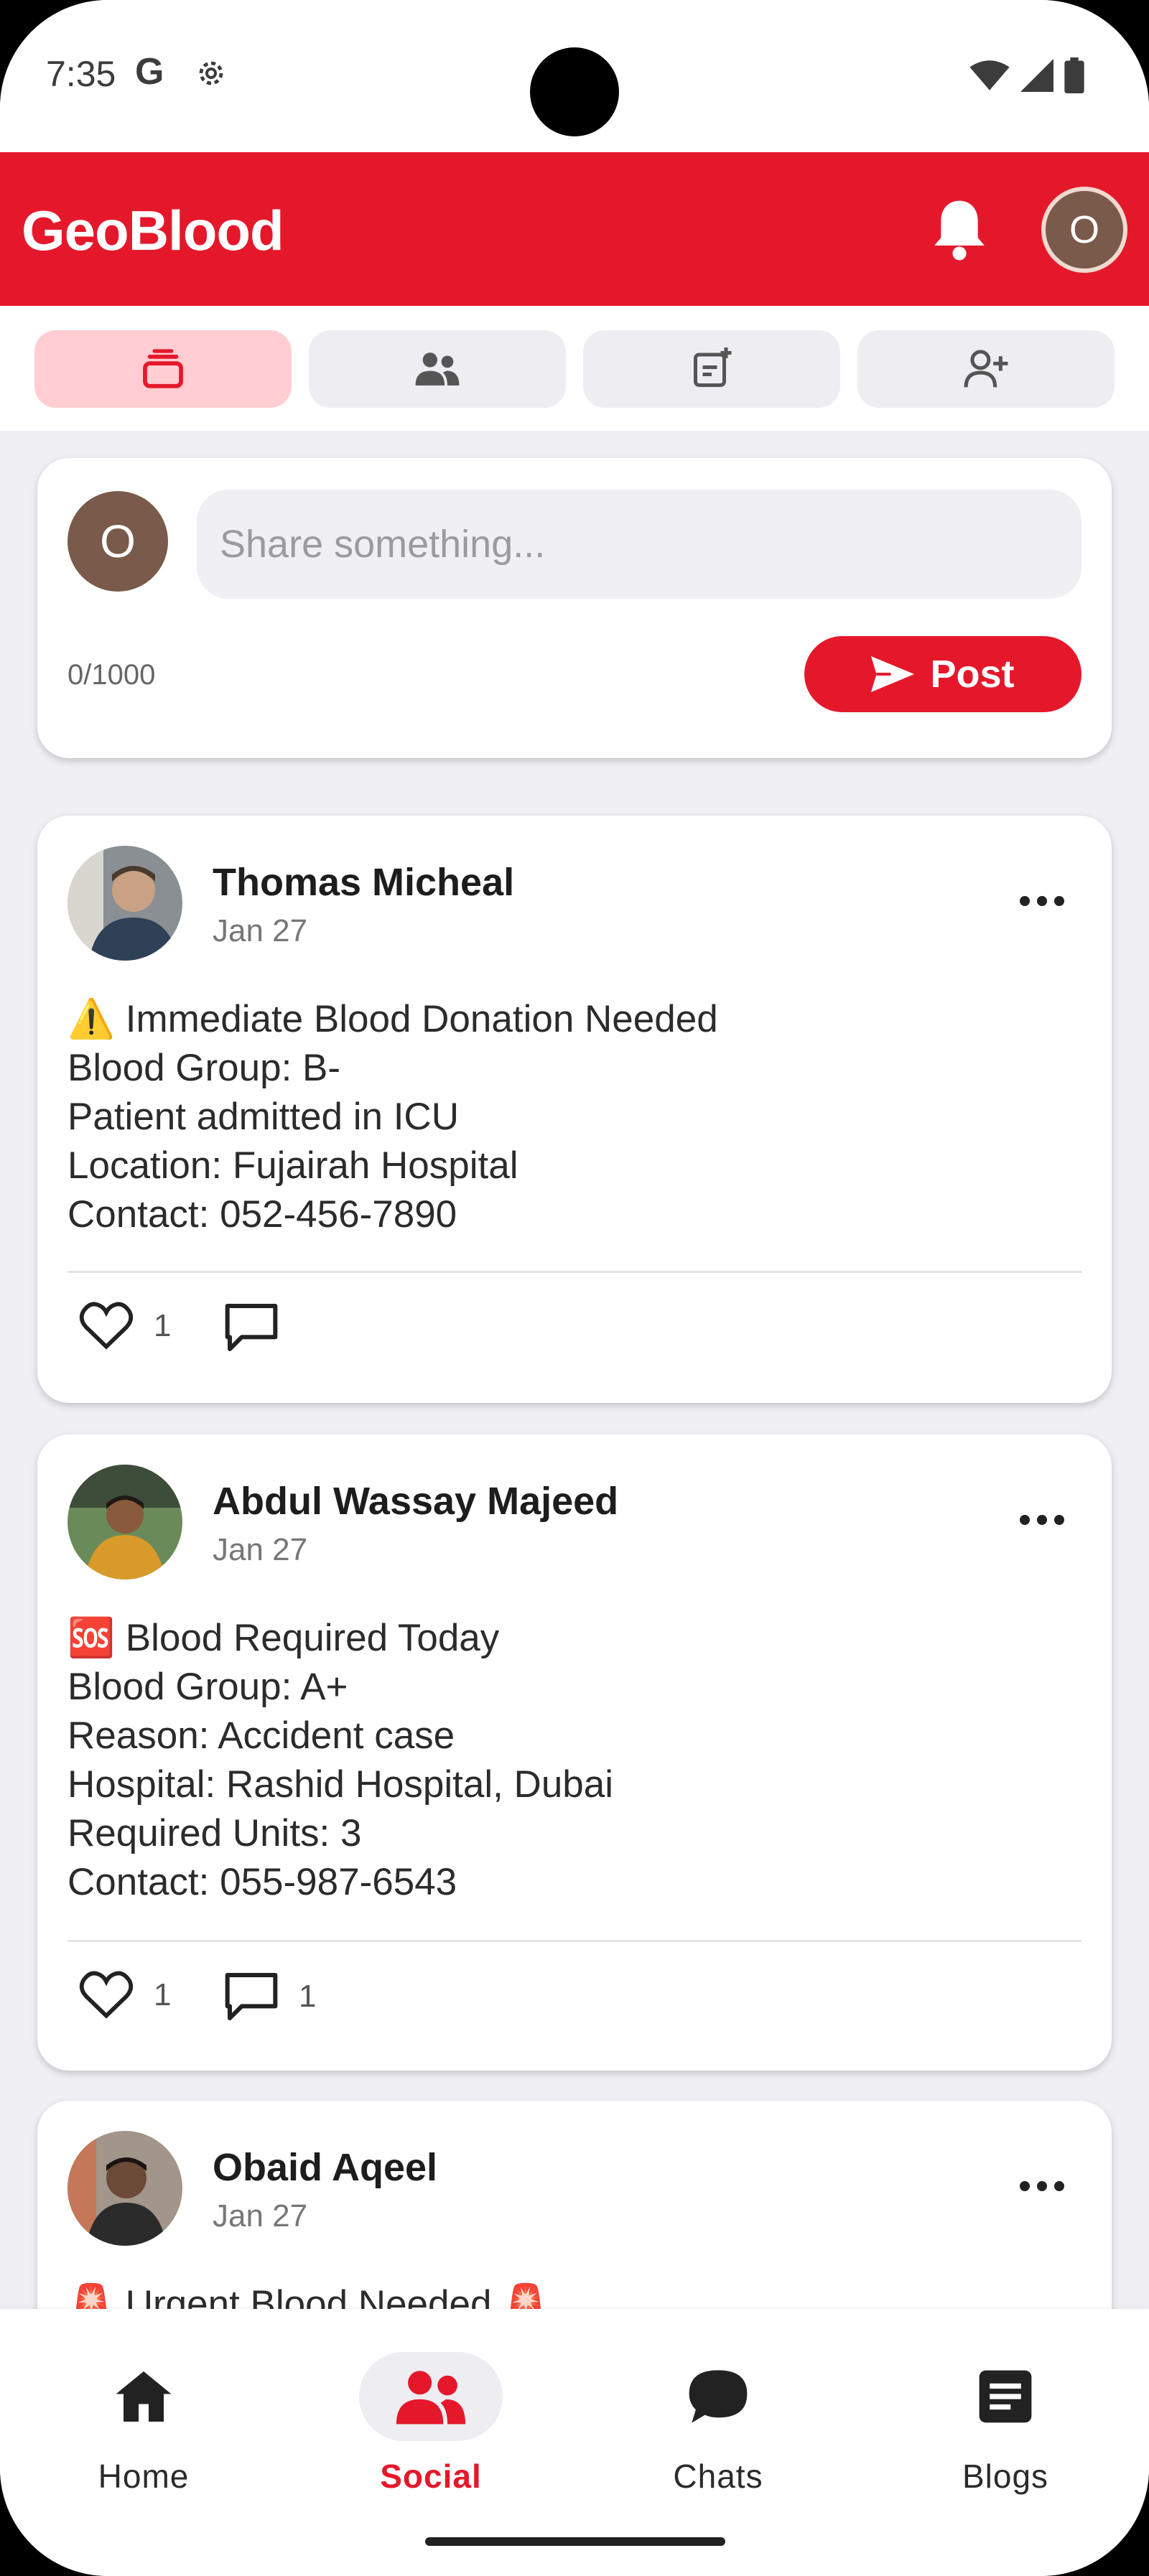  I want to click on tab-groups, so click(437, 369).